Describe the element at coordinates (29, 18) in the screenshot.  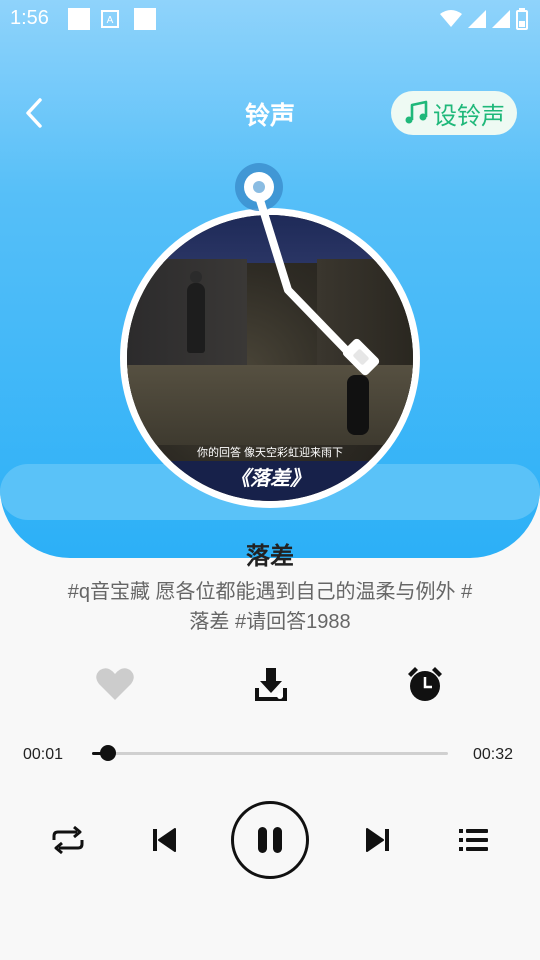
I see `status-time: 1:56` at that location.